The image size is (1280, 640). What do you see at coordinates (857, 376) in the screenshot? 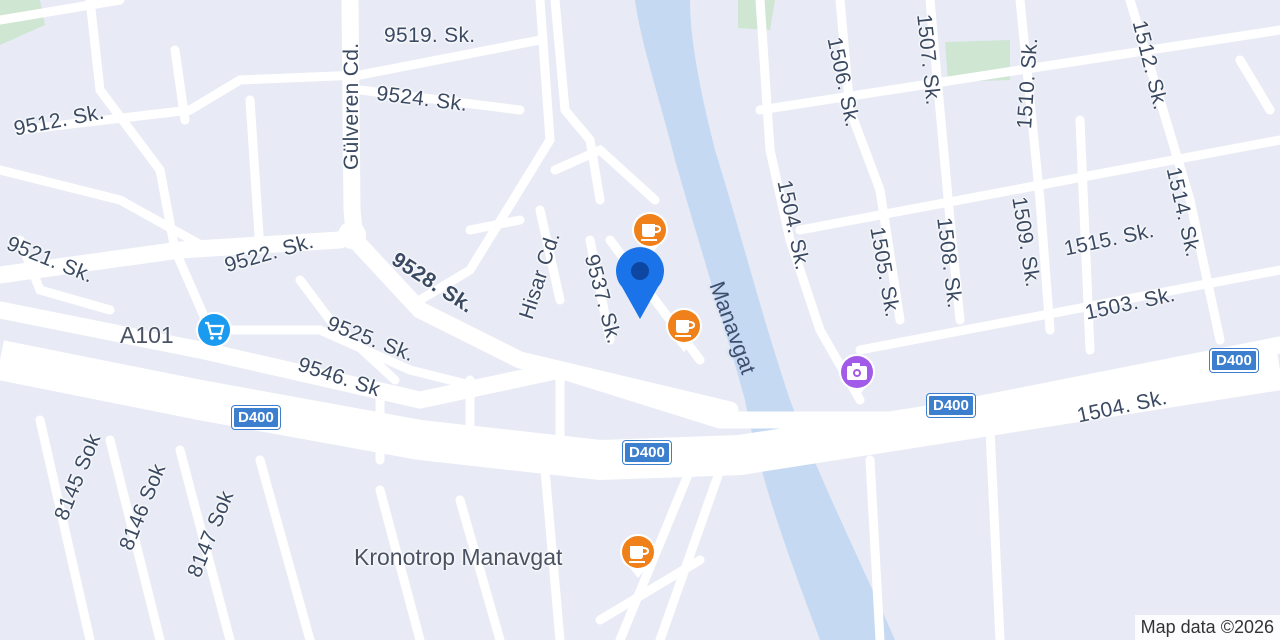
I see `camera-icon` at bounding box center [857, 376].